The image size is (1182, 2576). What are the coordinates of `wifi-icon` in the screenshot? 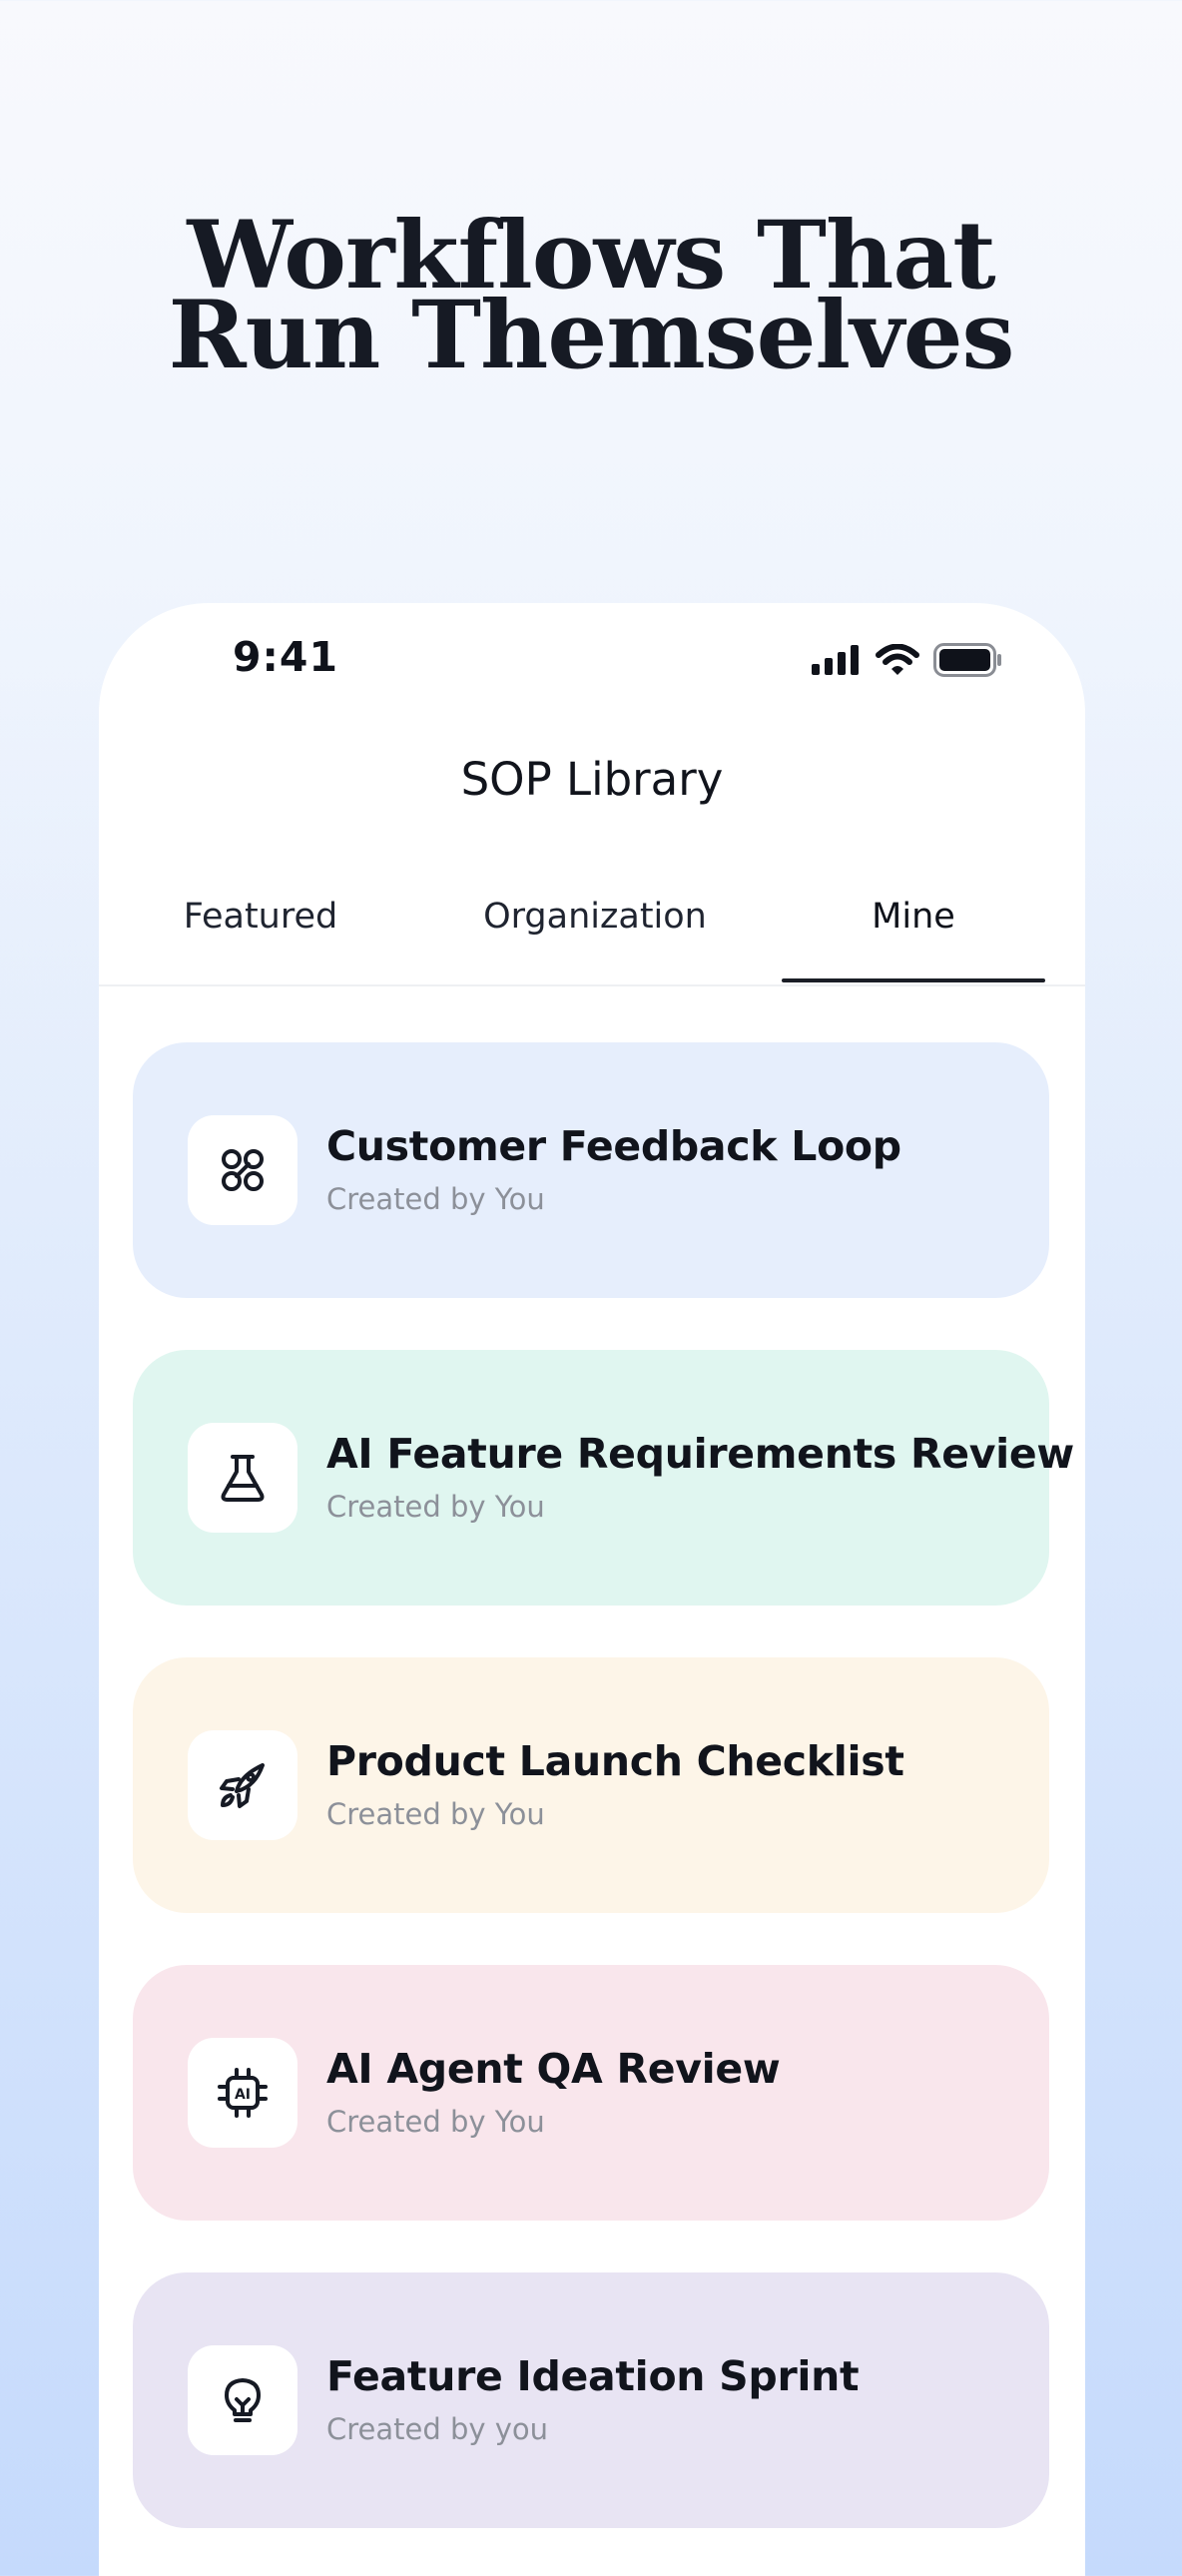 It's located at (897, 660).